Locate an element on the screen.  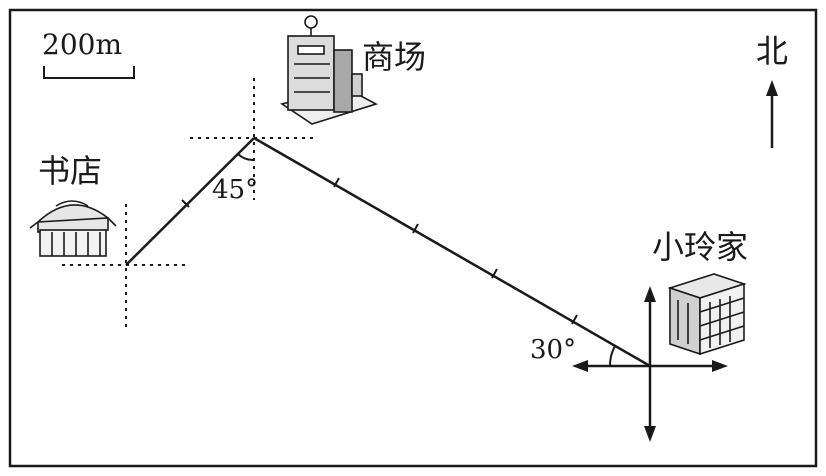
angle-arc-home is located at coordinates (612, 356).